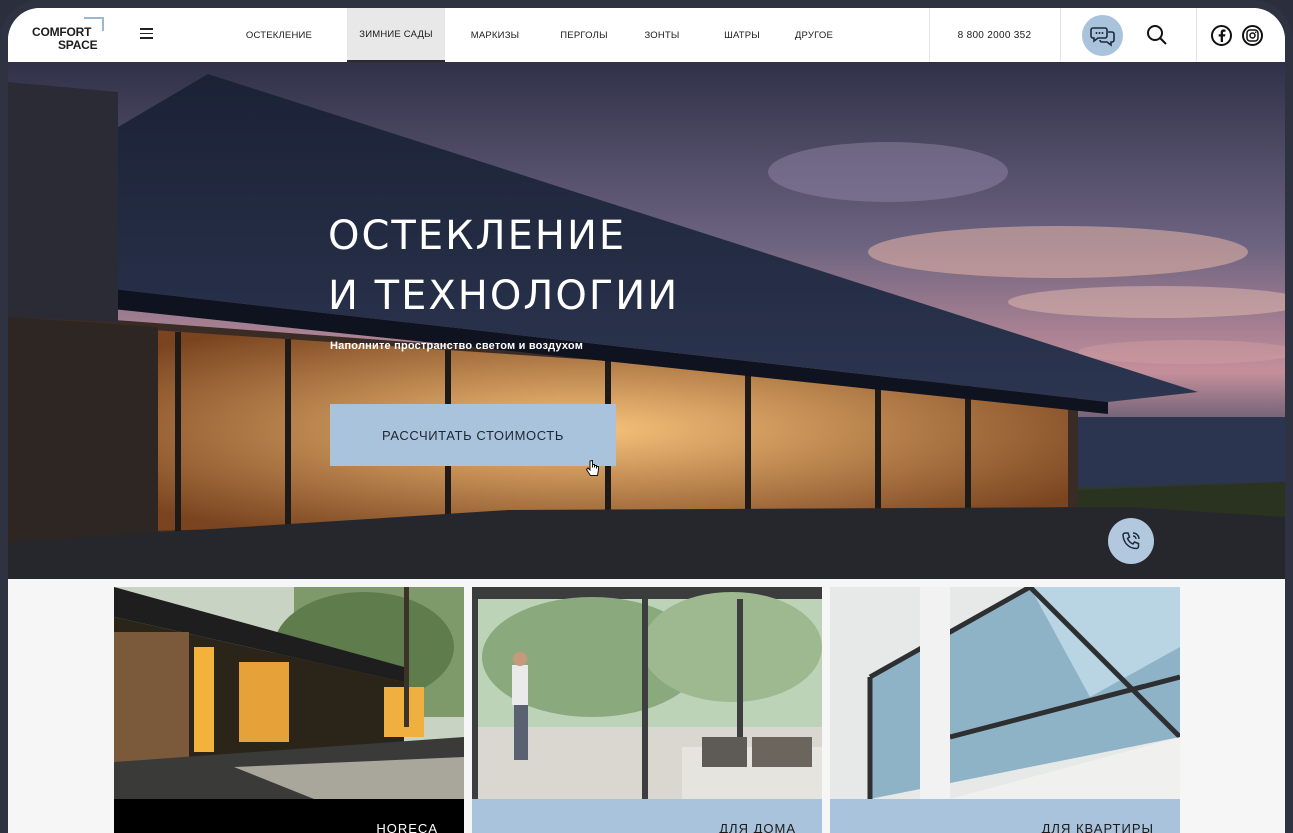 The width and height of the screenshot is (1293, 833). I want to click on logo-line-2: SPACE, so click(78, 45).